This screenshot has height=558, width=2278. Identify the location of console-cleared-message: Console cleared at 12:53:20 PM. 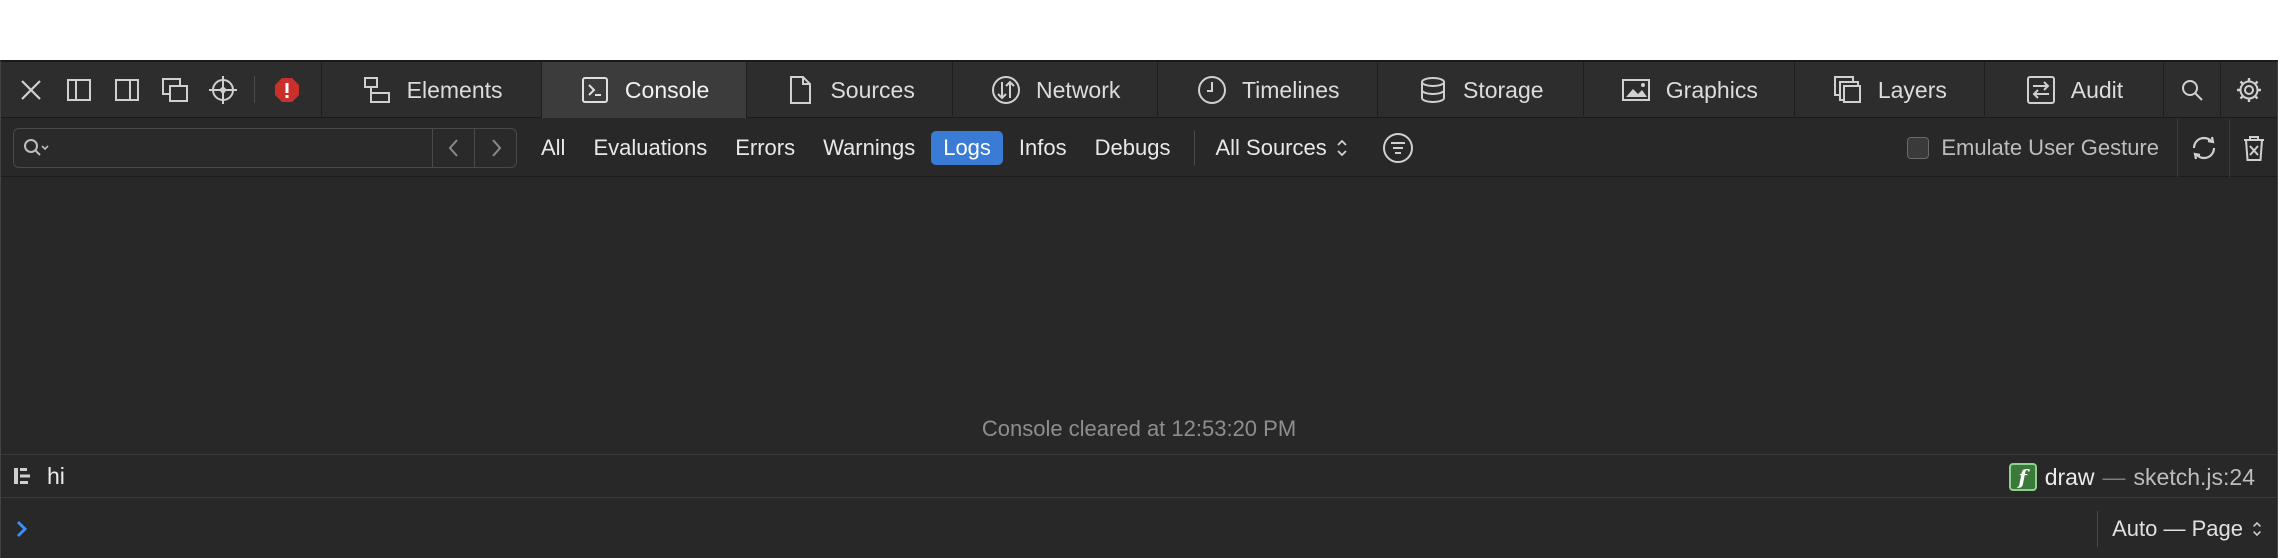
(1139, 428).